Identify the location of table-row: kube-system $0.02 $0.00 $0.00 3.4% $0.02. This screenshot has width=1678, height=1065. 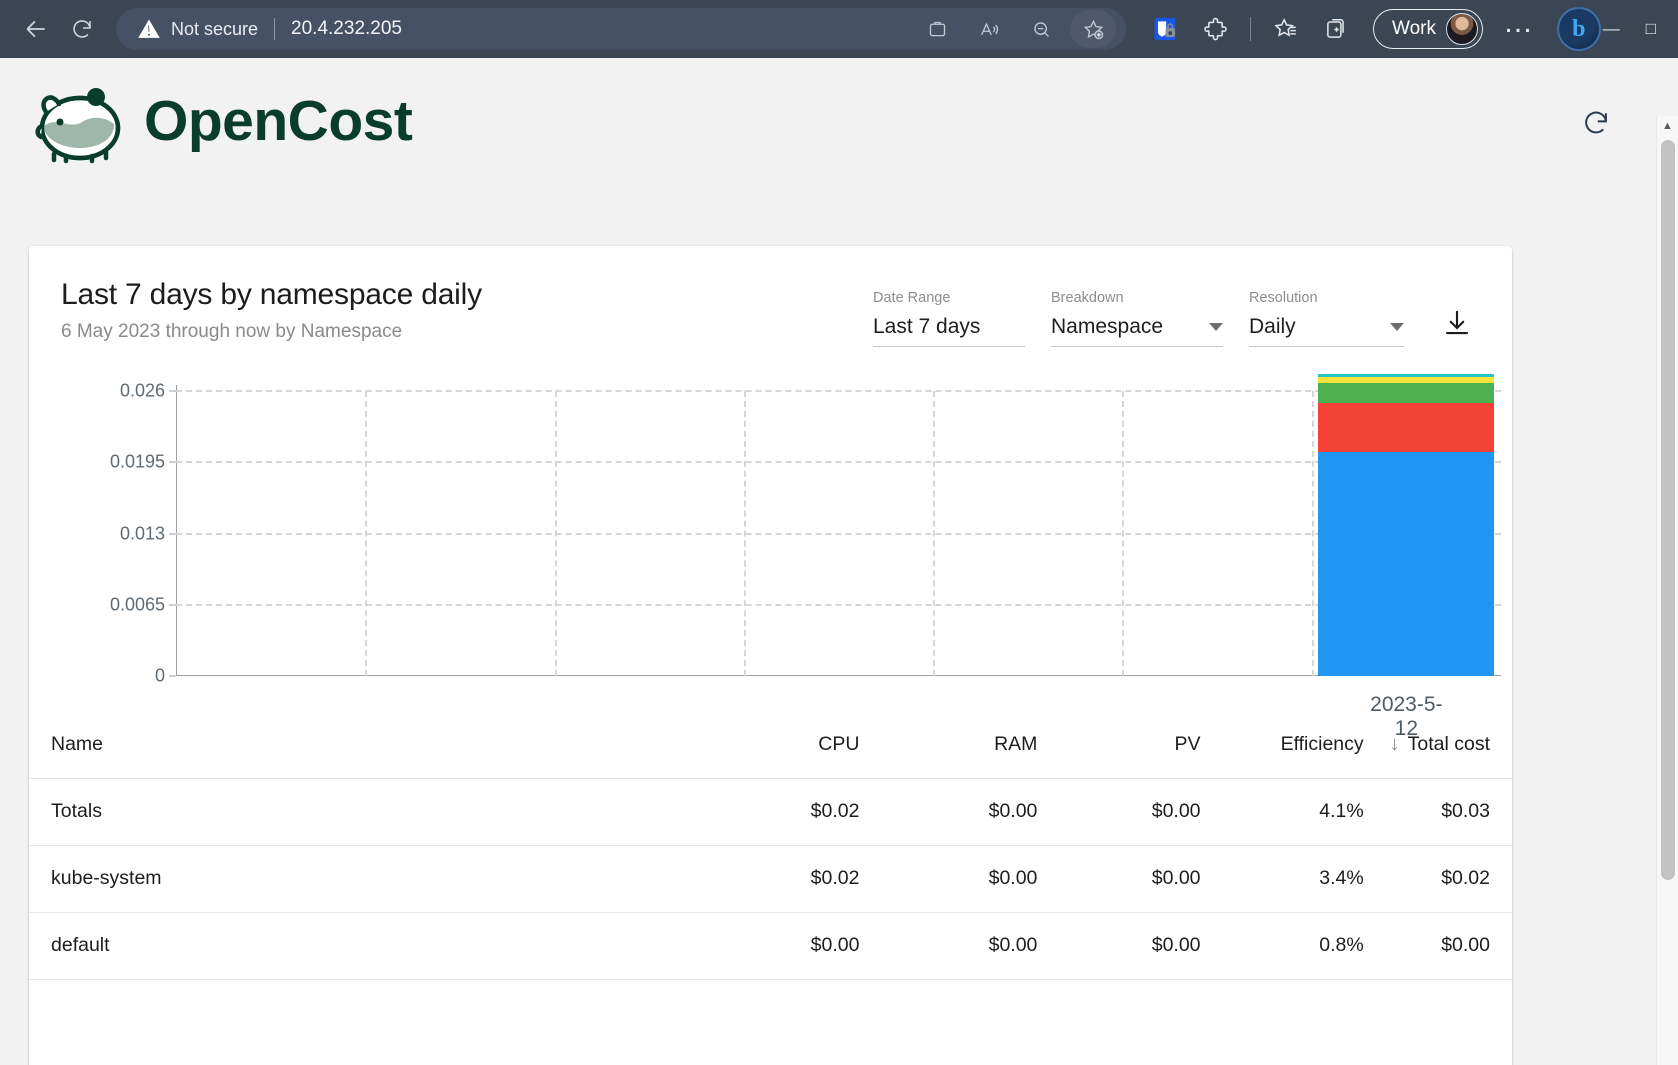
(770, 879).